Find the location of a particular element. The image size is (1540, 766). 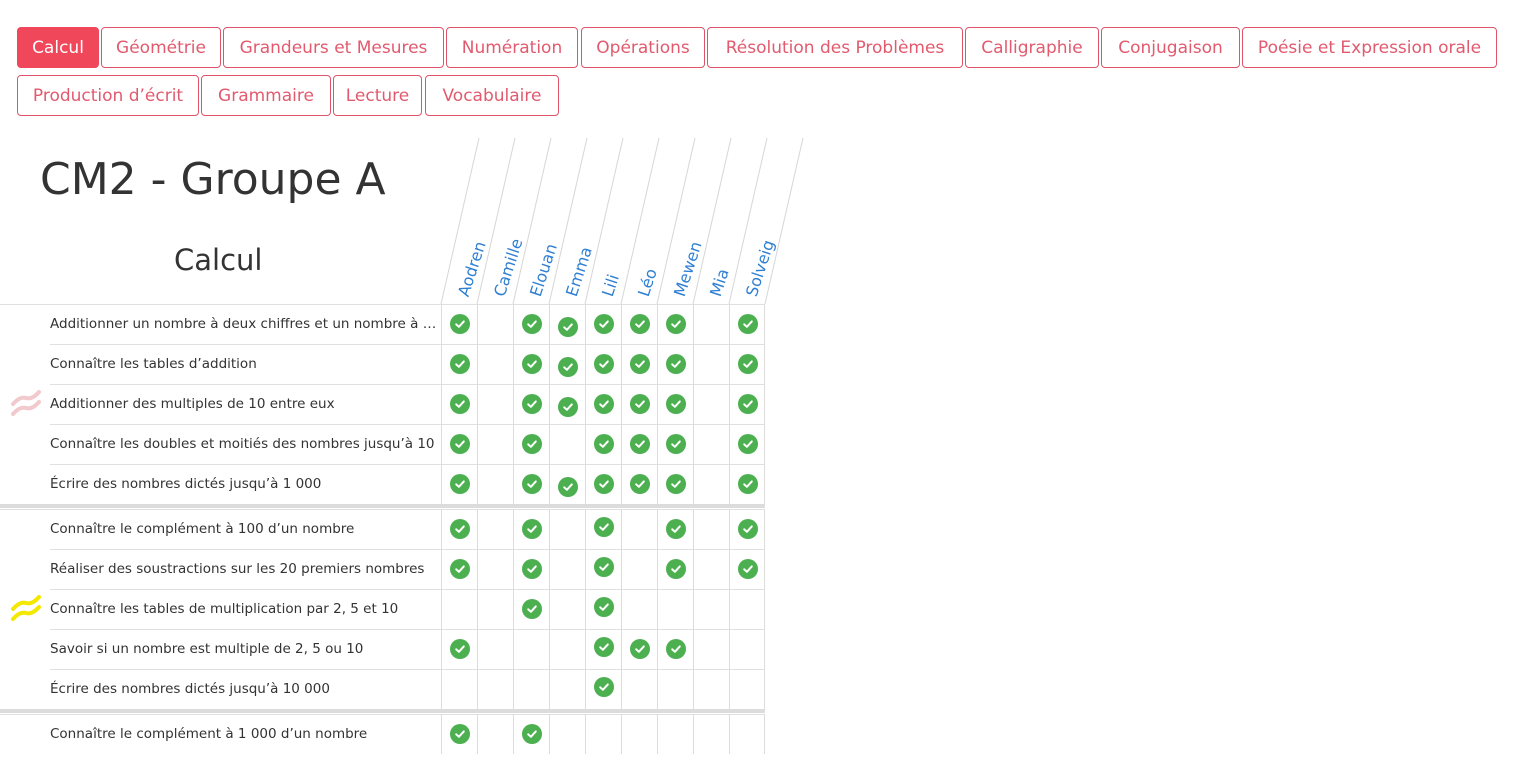

tab-5: Opérations is located at coordinates (643, 47).